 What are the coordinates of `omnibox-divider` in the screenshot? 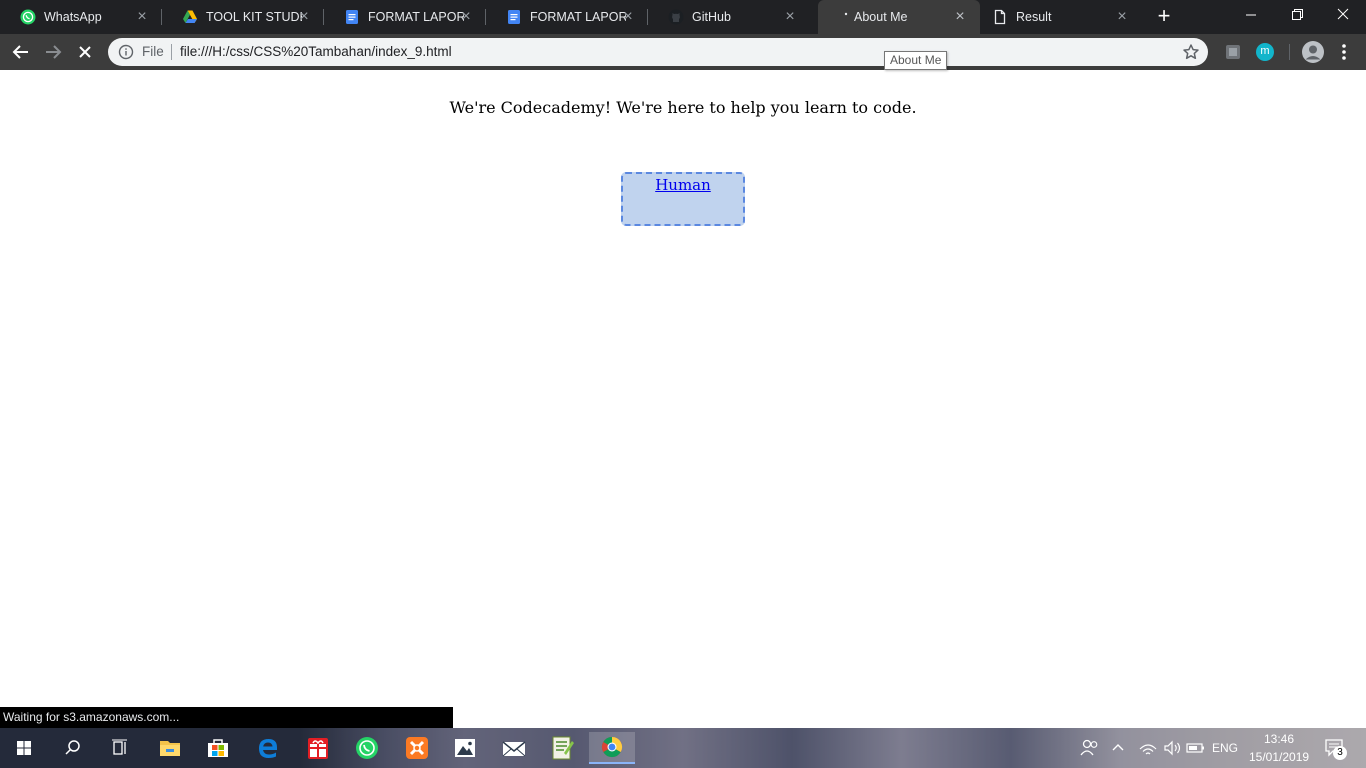 It's located at (171, 52).